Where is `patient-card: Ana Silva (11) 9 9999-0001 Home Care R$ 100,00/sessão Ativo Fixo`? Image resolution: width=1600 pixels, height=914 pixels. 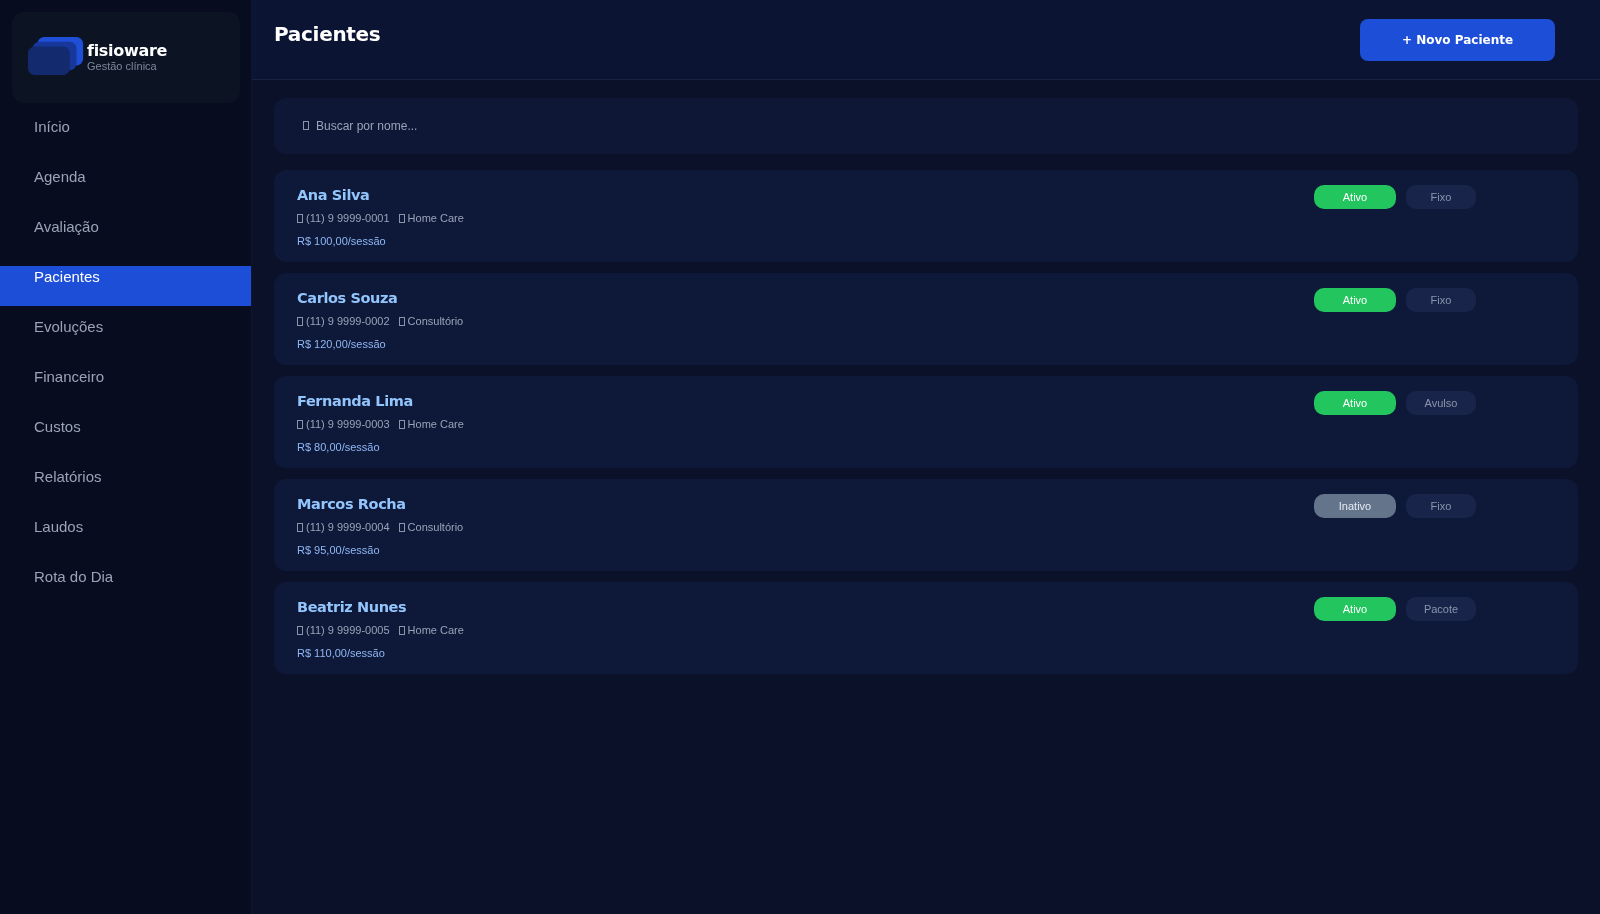
patient-card: Ana Silva (11) 9 9999-0001 Home Care R$ 100,00/sessão Ativo Fixo is located at coordinates (926, 216).